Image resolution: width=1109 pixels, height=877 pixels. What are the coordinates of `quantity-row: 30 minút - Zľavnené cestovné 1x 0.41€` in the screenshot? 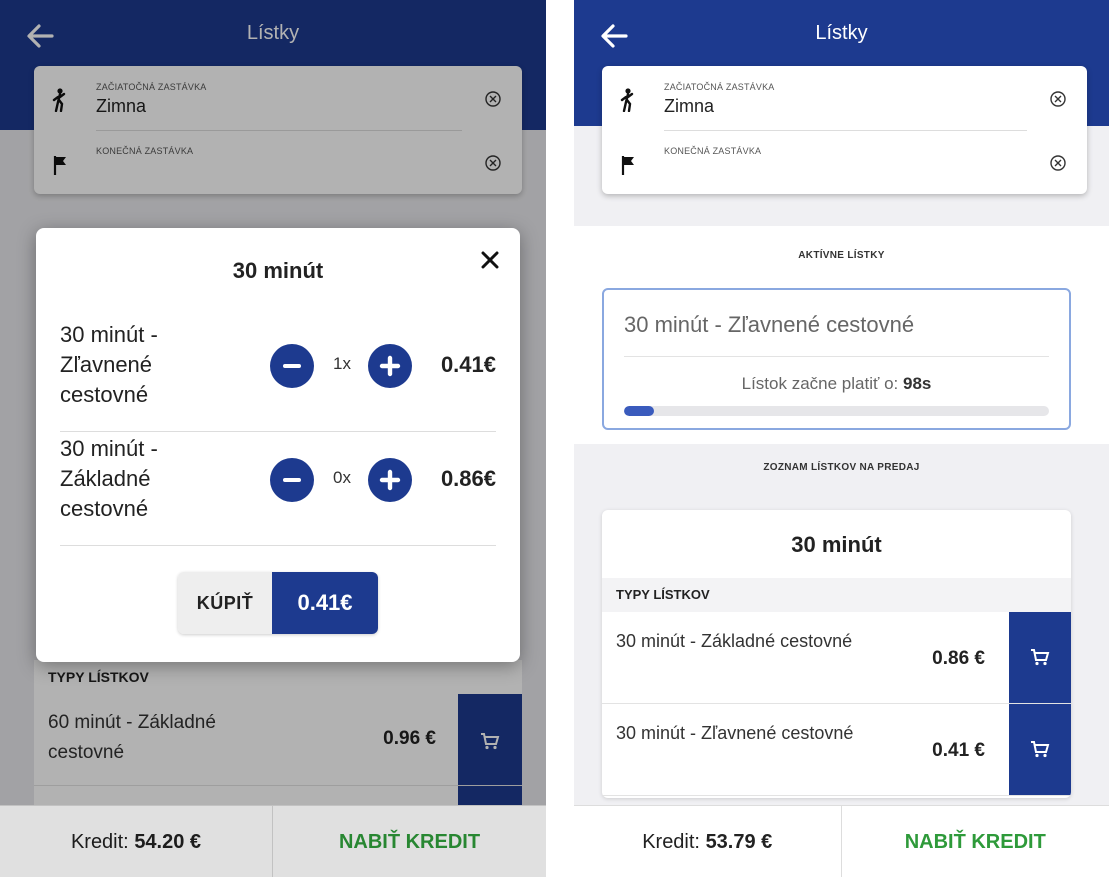 It's located at (278, 376).